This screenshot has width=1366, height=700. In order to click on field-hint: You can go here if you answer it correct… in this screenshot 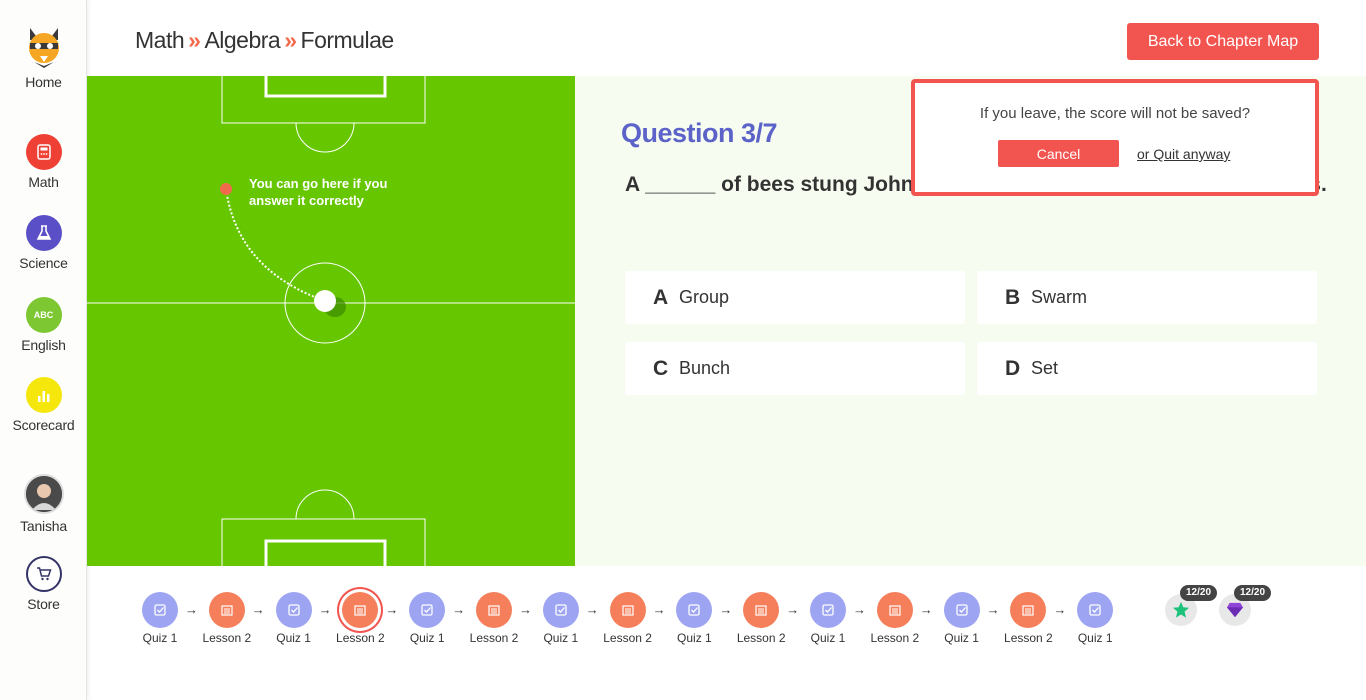, I will do `click(318, 192)`.